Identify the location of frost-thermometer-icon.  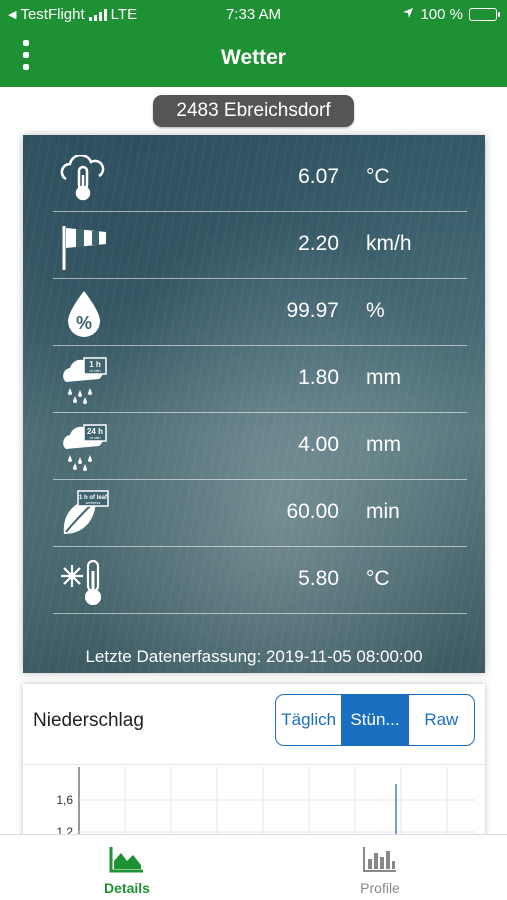
(84, 581).